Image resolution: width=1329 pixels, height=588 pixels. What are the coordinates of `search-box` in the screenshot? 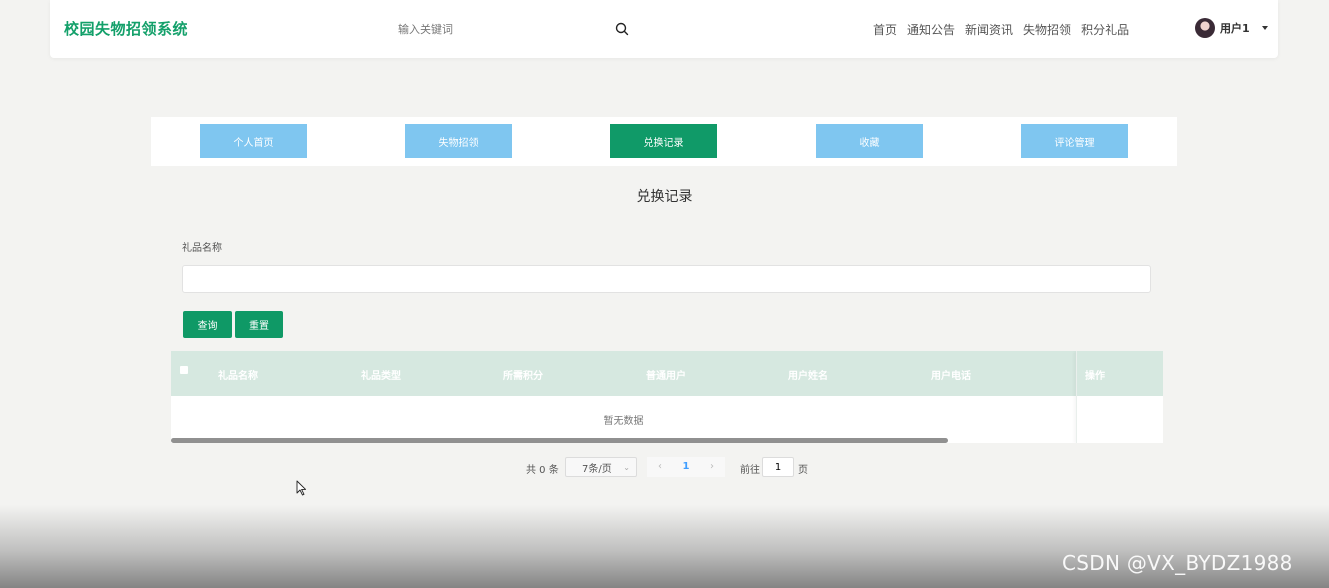 It's located at (512, 29).